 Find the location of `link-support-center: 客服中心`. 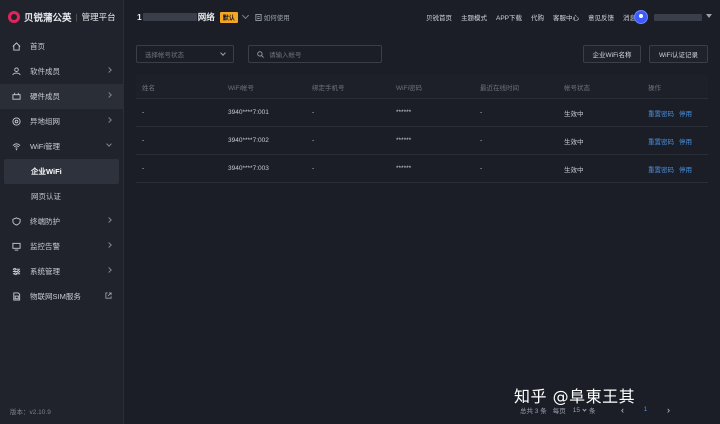

link-support-center: 客服中心 is located at coordinates (566, 17).